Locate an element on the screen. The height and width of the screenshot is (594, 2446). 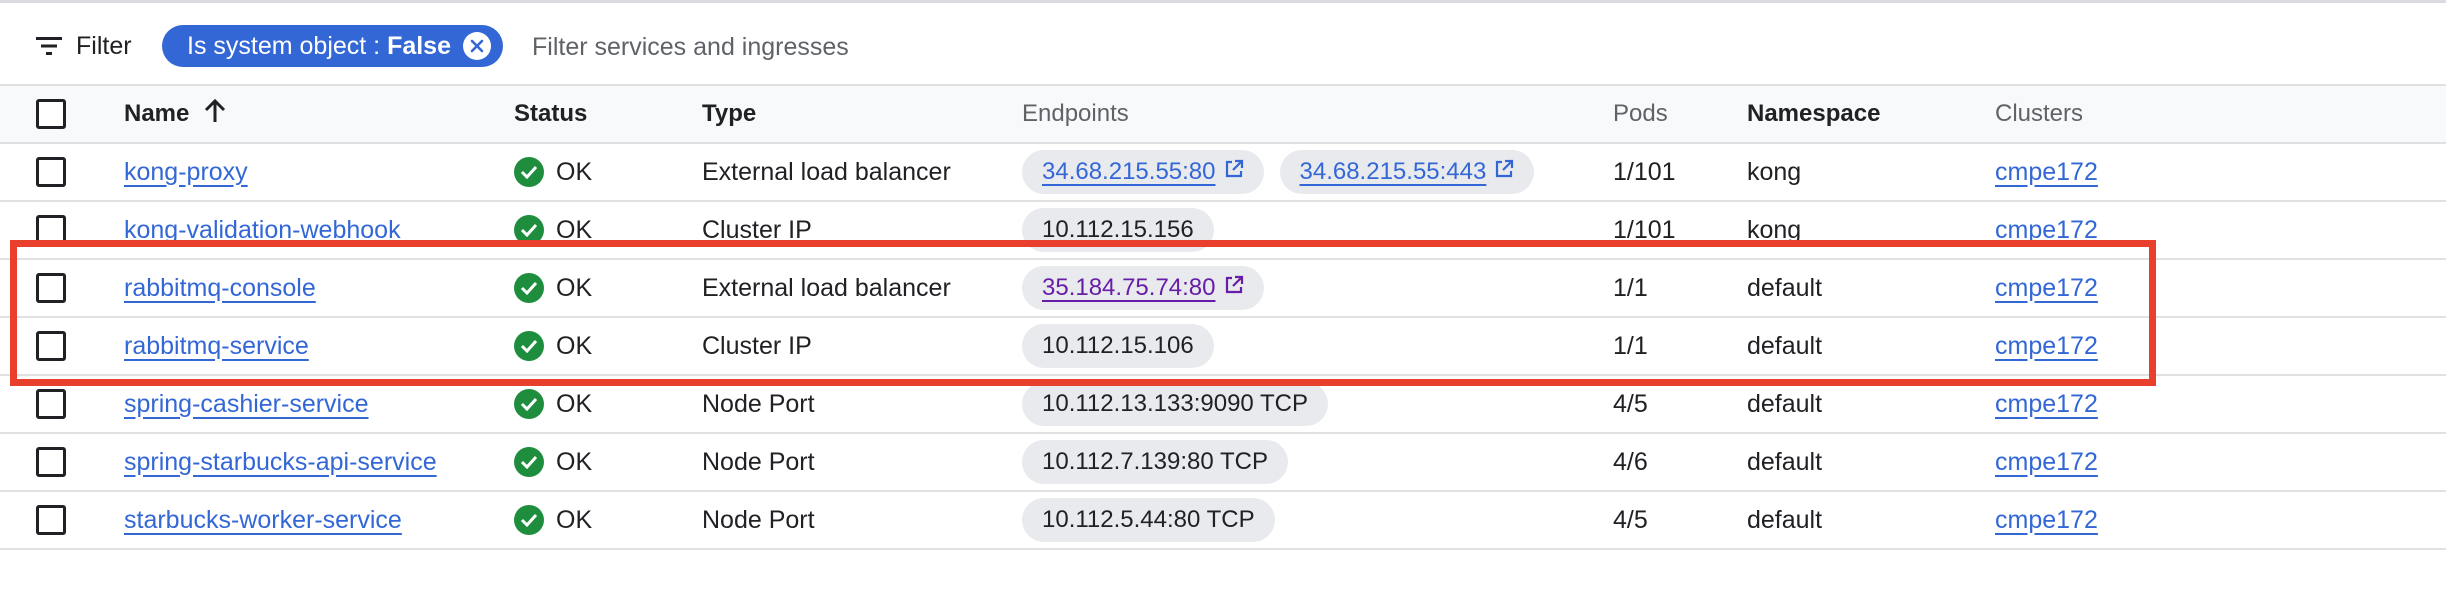
filter-chip-value: False is located at coordinates (419, 45).